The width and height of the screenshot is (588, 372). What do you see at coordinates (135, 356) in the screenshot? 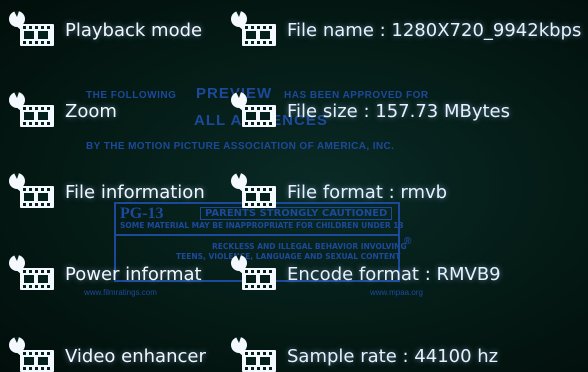
I see `menu-item-label: Video enhancer` at bounding box center [135, 356].